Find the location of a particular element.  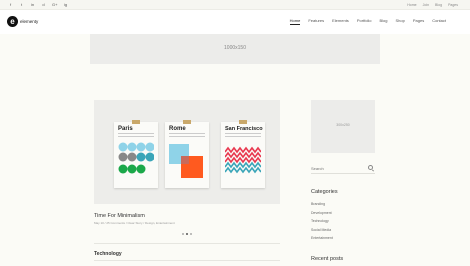

nav-item-blog: Blog is located at coordinates (384, 21).